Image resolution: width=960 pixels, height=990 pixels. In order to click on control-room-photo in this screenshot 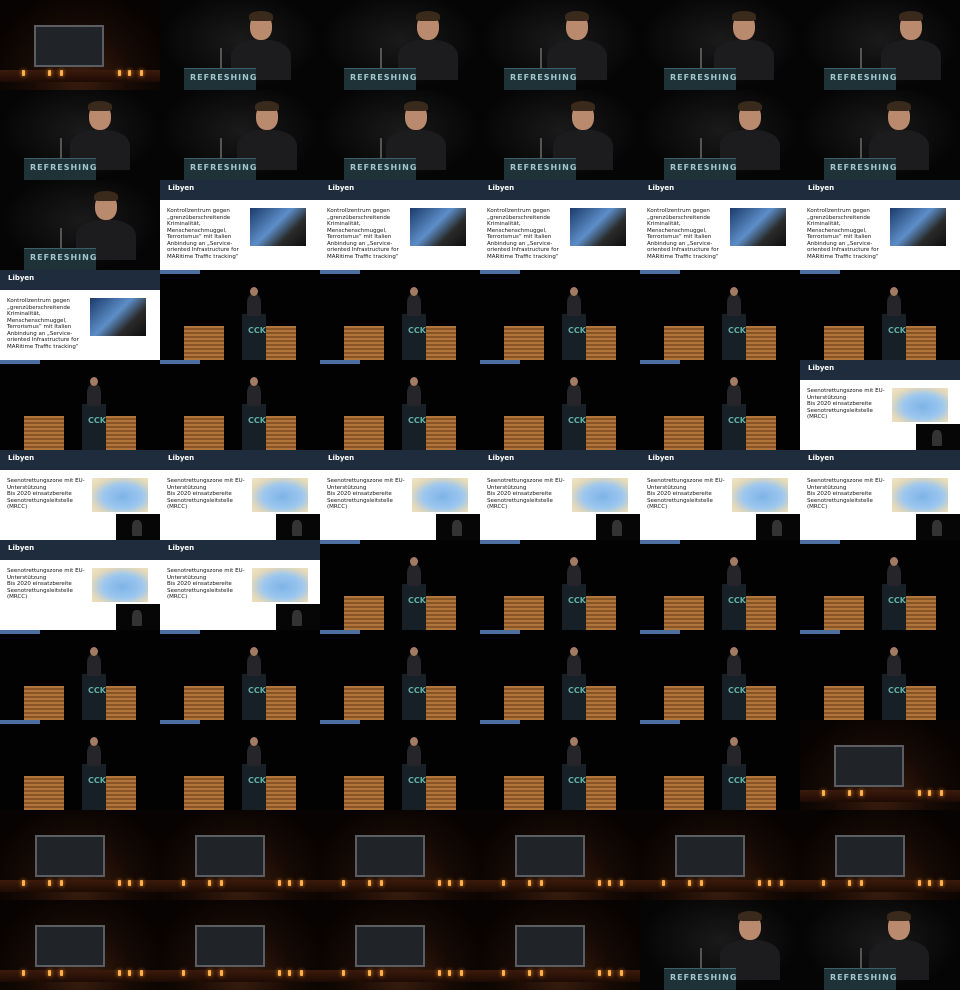, I will do `click(918, 227)`.